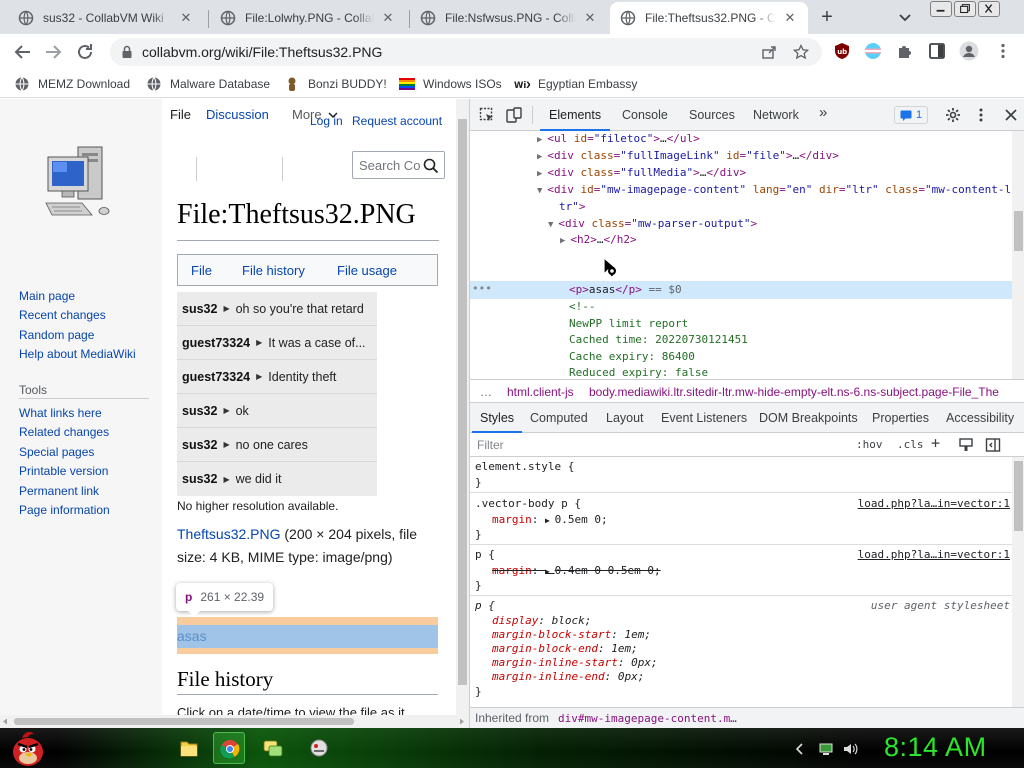 This screenshot has width=1024, height=768. What do you see at coordinates (808, 418) in the screenshot?
I see `tab-dom-breakpoints: DOM Breakpoints` at bounding box center [808, 418].